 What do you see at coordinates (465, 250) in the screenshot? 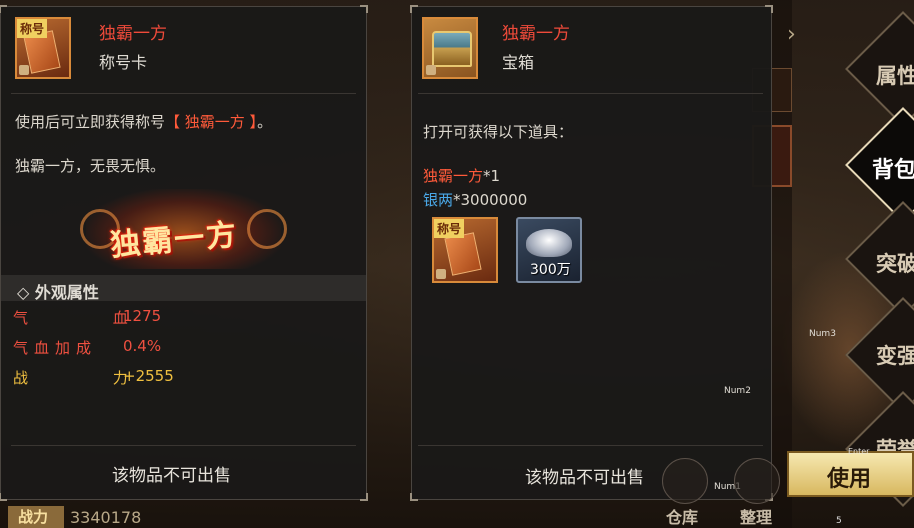
I see `reward-title-card-icon: 称号` at bounding box center [465, 250].